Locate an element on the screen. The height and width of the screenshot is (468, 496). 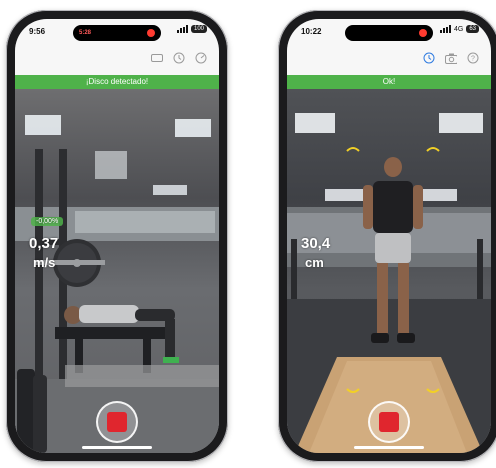
velocity-unit: m/s is located at coordinates (44, 262).